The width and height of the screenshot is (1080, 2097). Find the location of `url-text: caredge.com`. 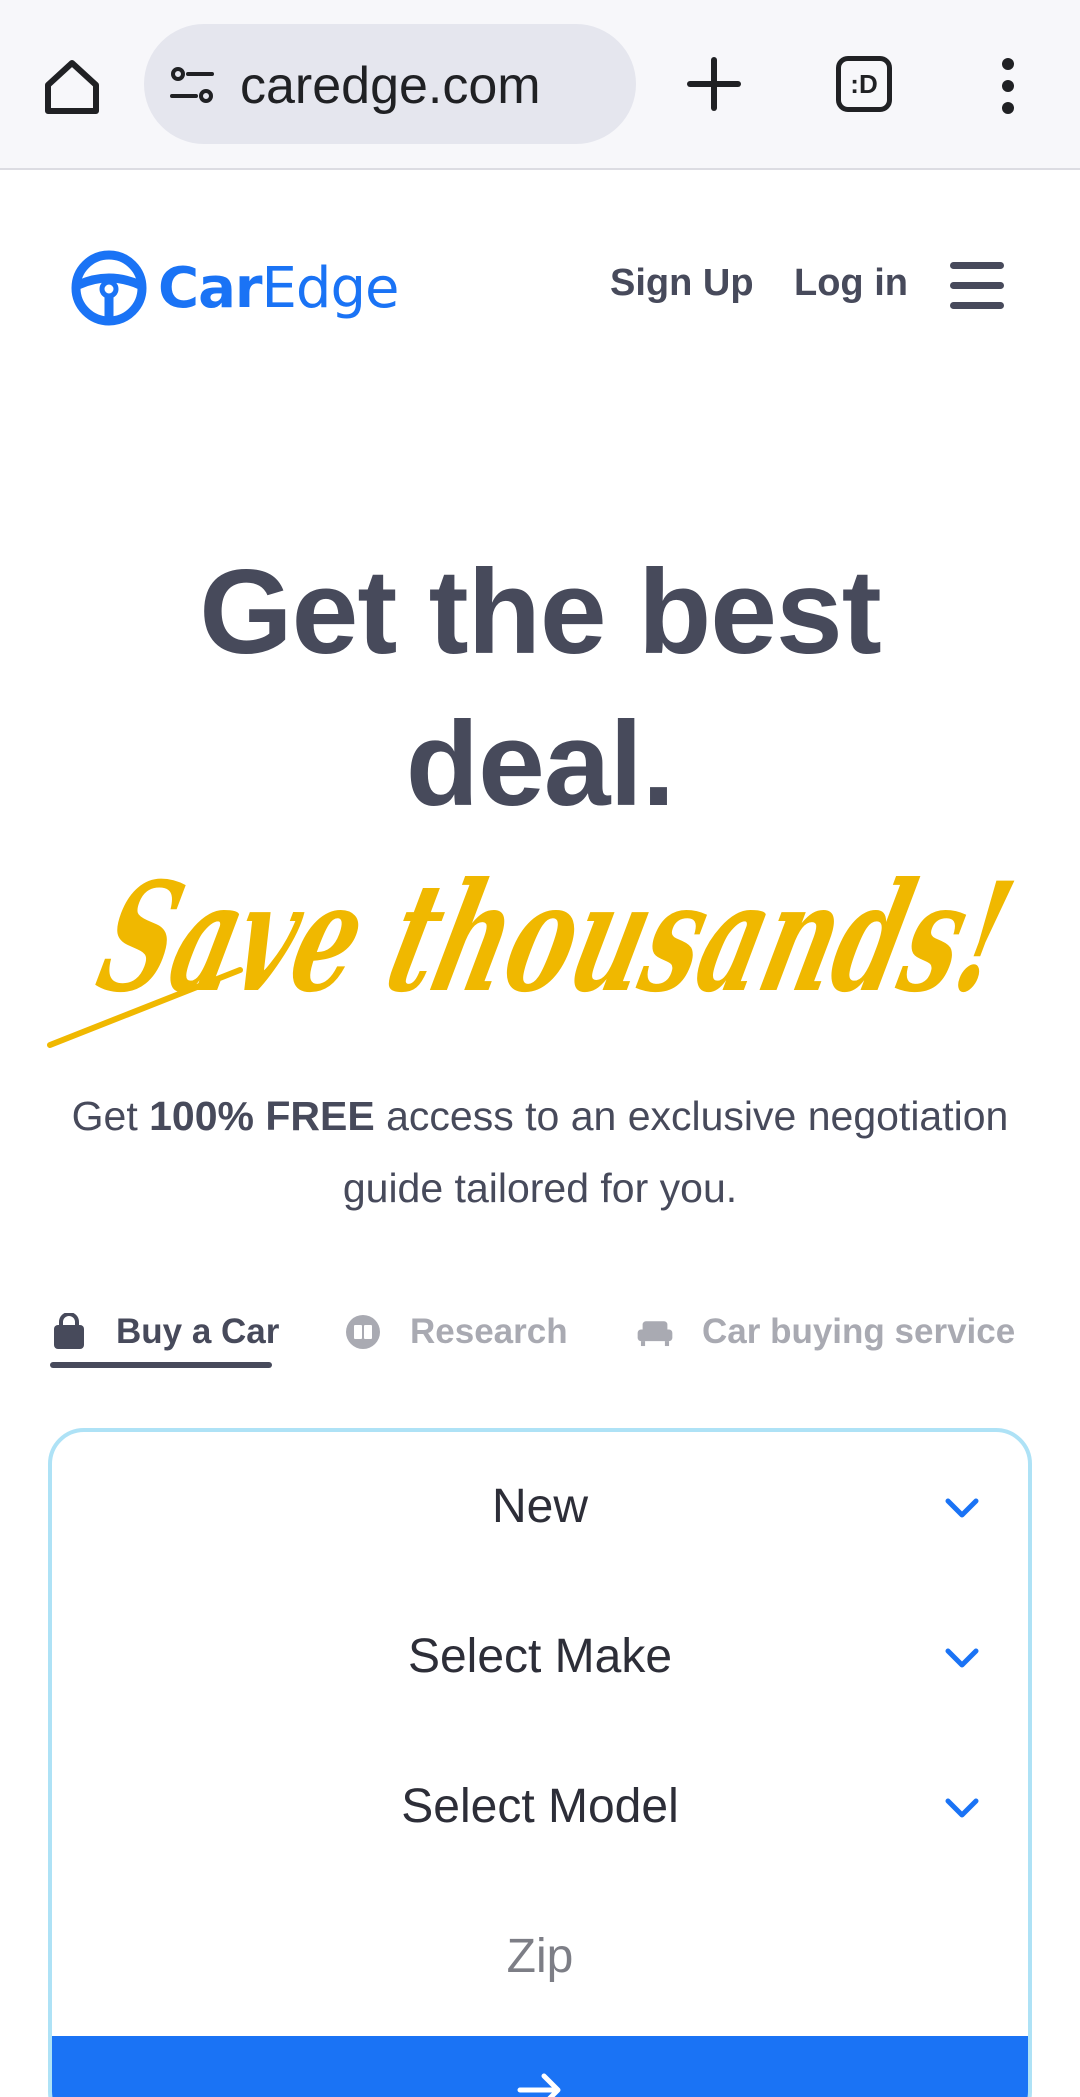

url-text: caredge.com is located at coordinates (390, 86).